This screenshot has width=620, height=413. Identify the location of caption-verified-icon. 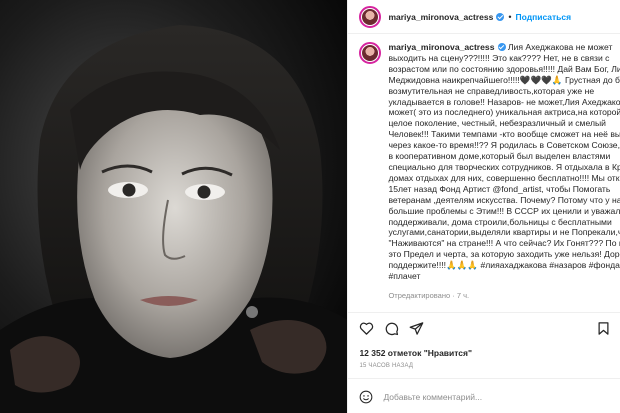
(501, 47).